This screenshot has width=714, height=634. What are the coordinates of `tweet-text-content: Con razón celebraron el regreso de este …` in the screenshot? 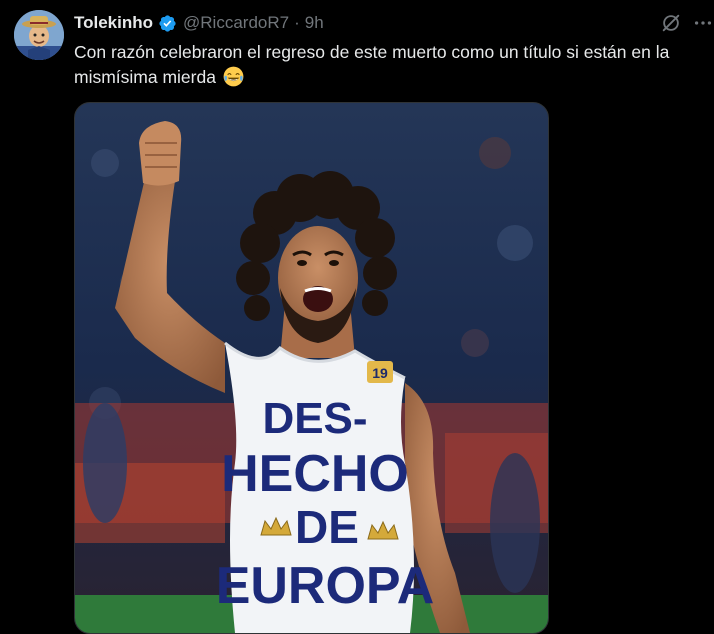 It's located at (372, 64).